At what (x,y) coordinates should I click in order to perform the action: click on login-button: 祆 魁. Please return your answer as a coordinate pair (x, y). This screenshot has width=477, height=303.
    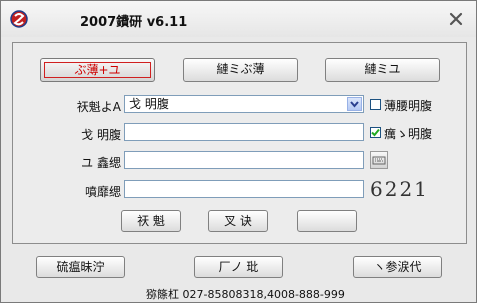
    Looking at the image, I should click on (151, 221).